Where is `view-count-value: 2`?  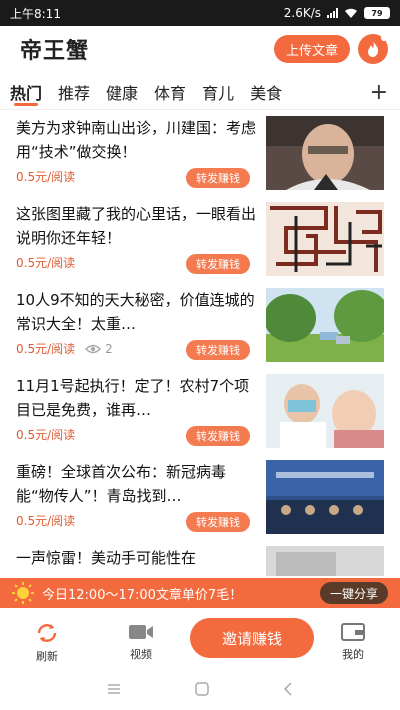
view-count-value: 2 is located at coordinates (109, 348).